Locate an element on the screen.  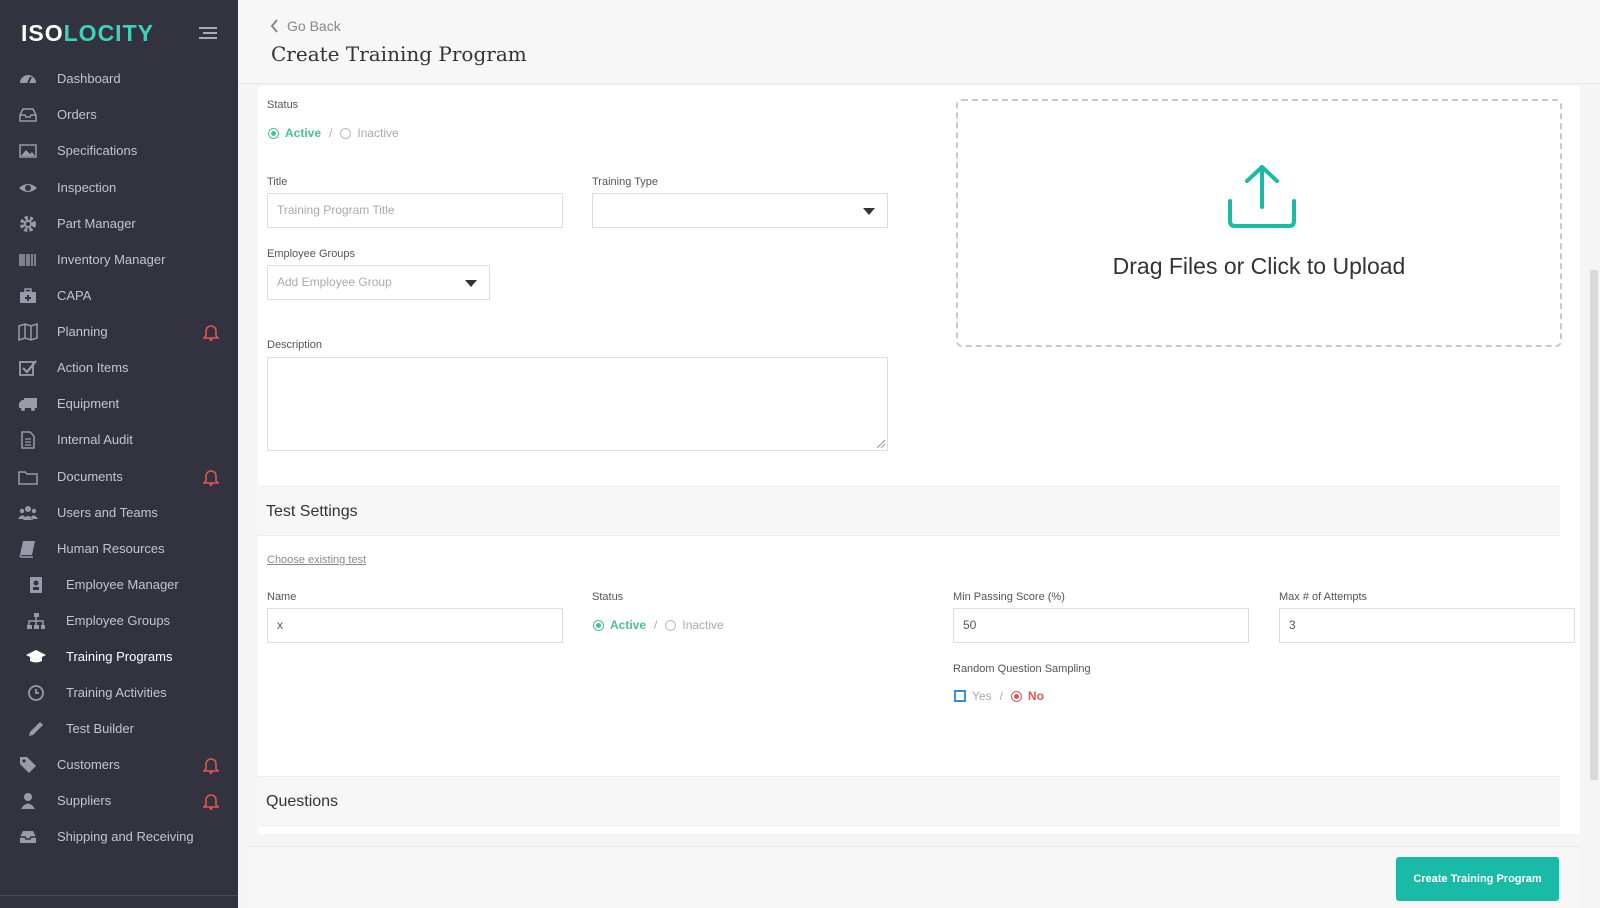
sidebar-item-inventory-manager: Inventory Manager is located at coordinates (119, 260).